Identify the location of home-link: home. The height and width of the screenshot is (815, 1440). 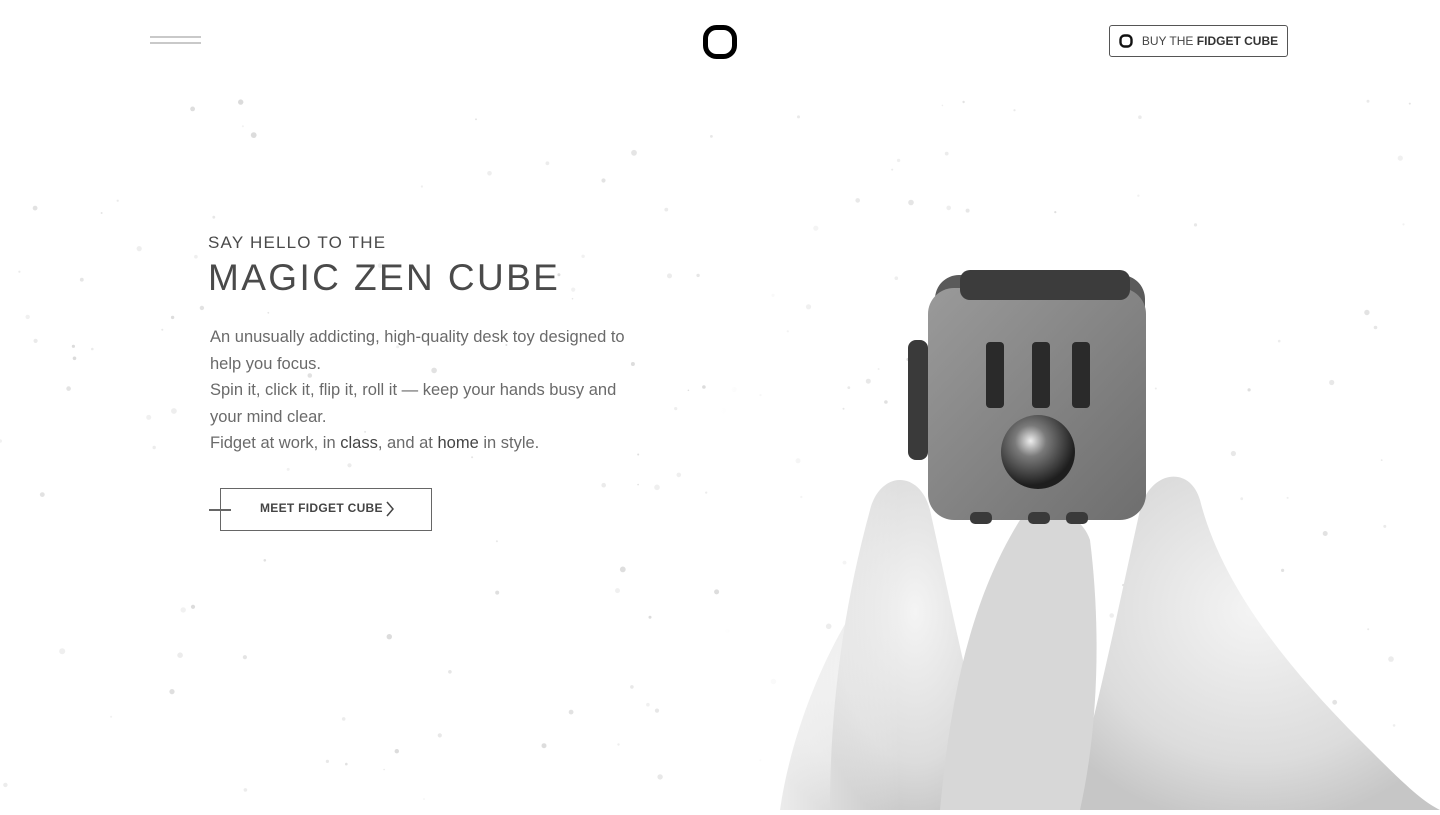
(458, 443).